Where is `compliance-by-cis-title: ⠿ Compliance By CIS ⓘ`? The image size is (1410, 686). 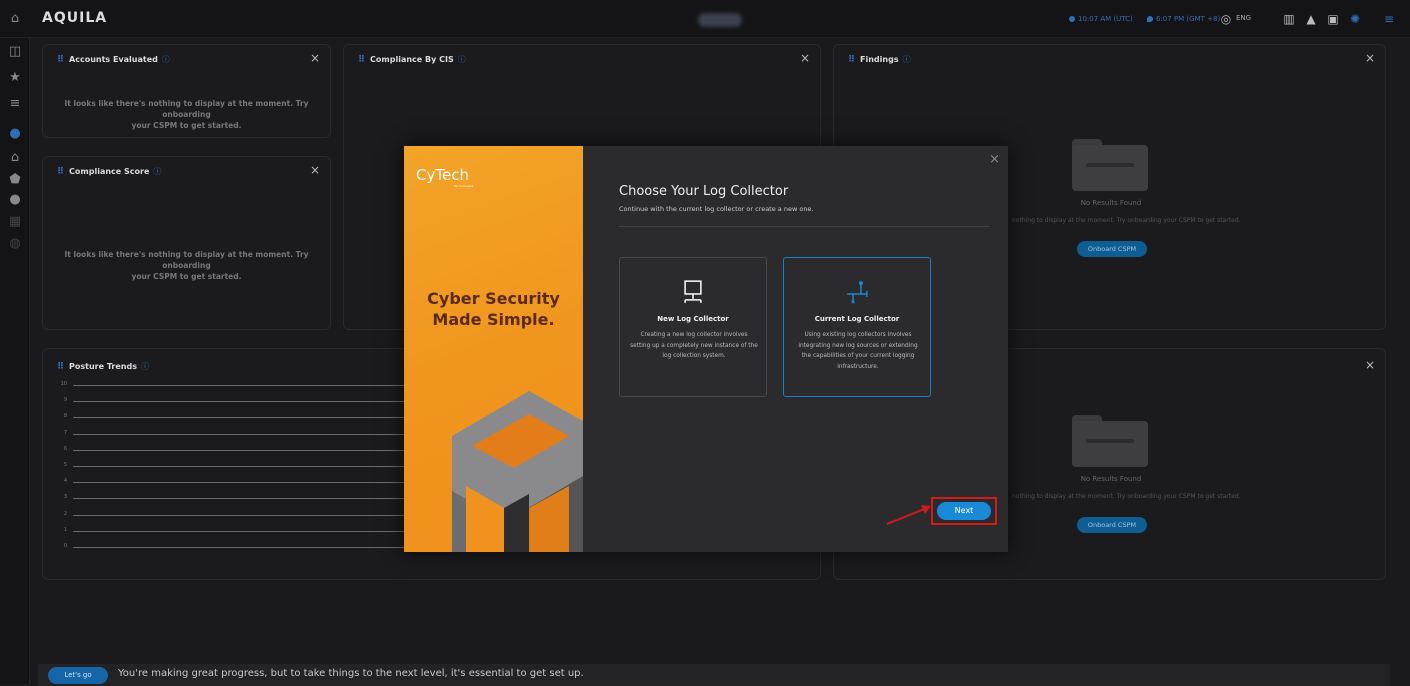
compliance-by-cis-title: ⠿ Compliance By CIS ⓘ is located at coordinates (412, 59).